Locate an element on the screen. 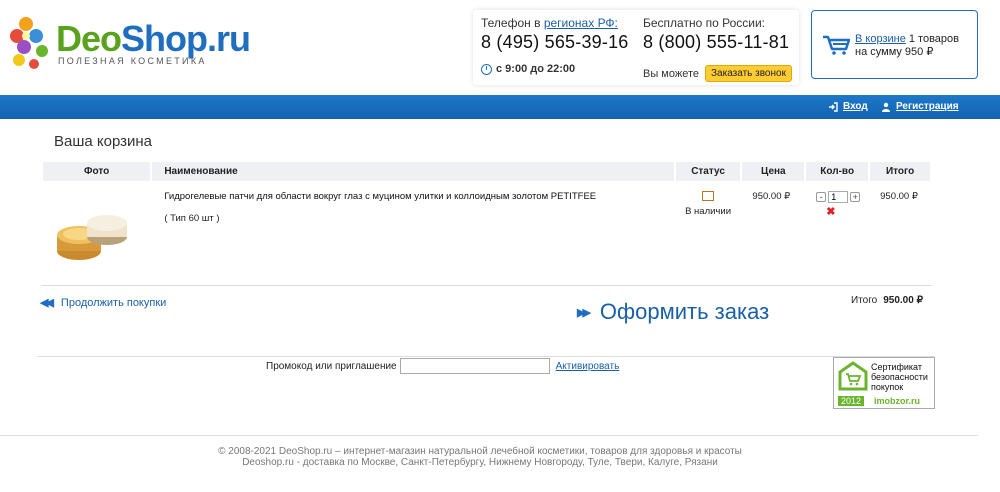 This screenshot has height=492, width=1000. site-logo: DeoShop.ru ПОЛЕЗНАЯ КОСМЕТИКА is located at coordinates (129, 44).